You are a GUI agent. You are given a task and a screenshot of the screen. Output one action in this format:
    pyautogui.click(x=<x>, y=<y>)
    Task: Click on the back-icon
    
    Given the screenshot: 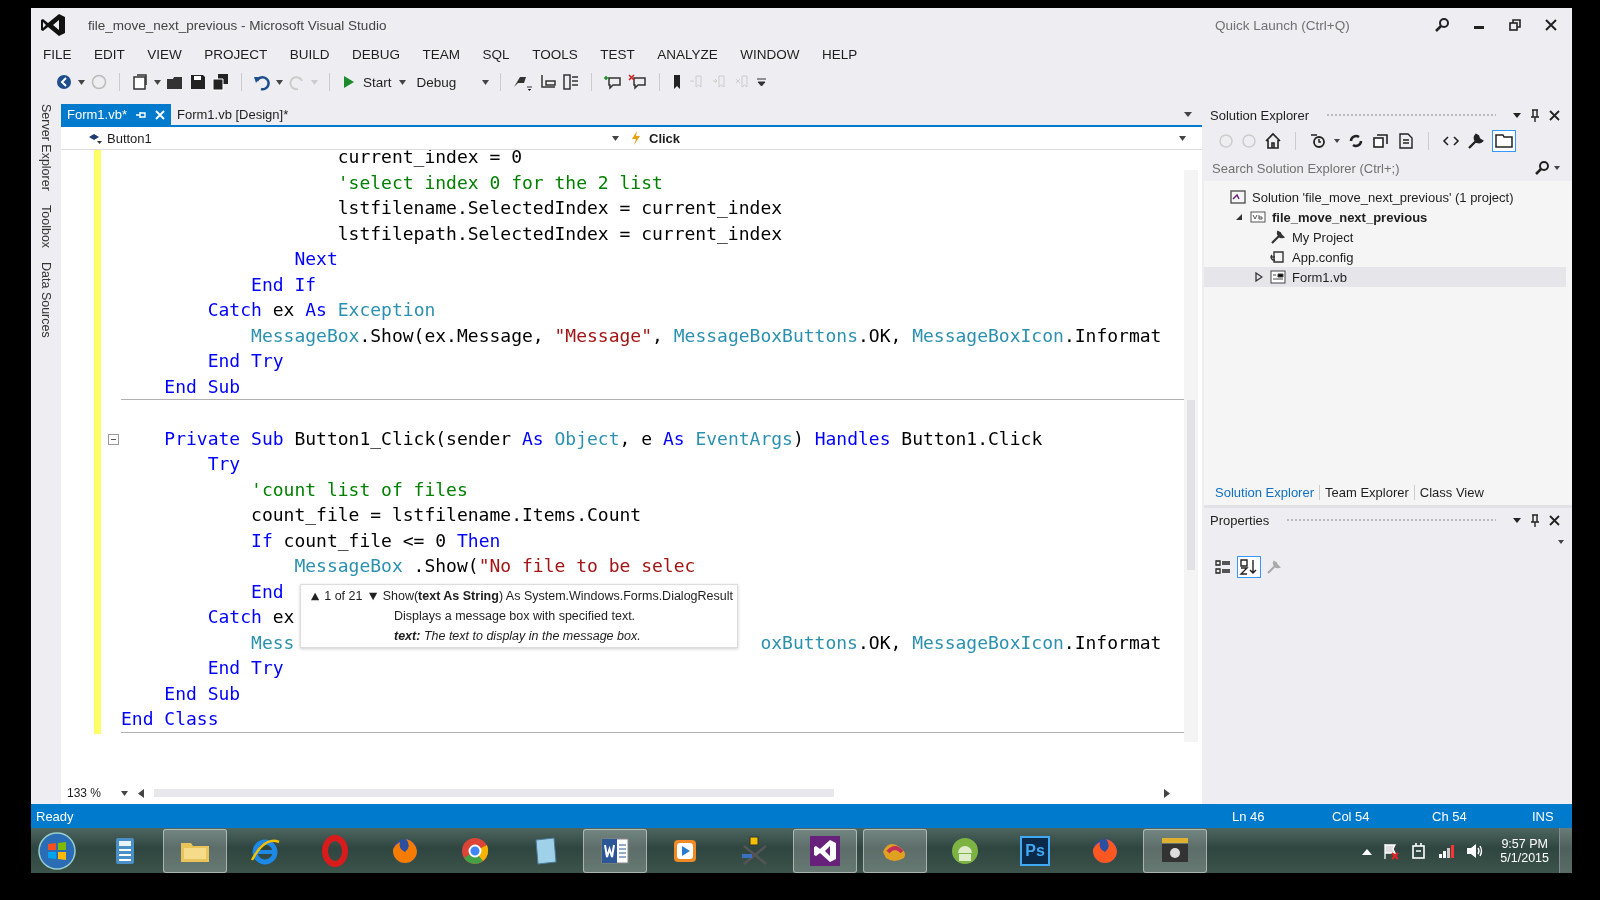 What is the action you would take?
    pyautogui.click(x=64, y=82)
    